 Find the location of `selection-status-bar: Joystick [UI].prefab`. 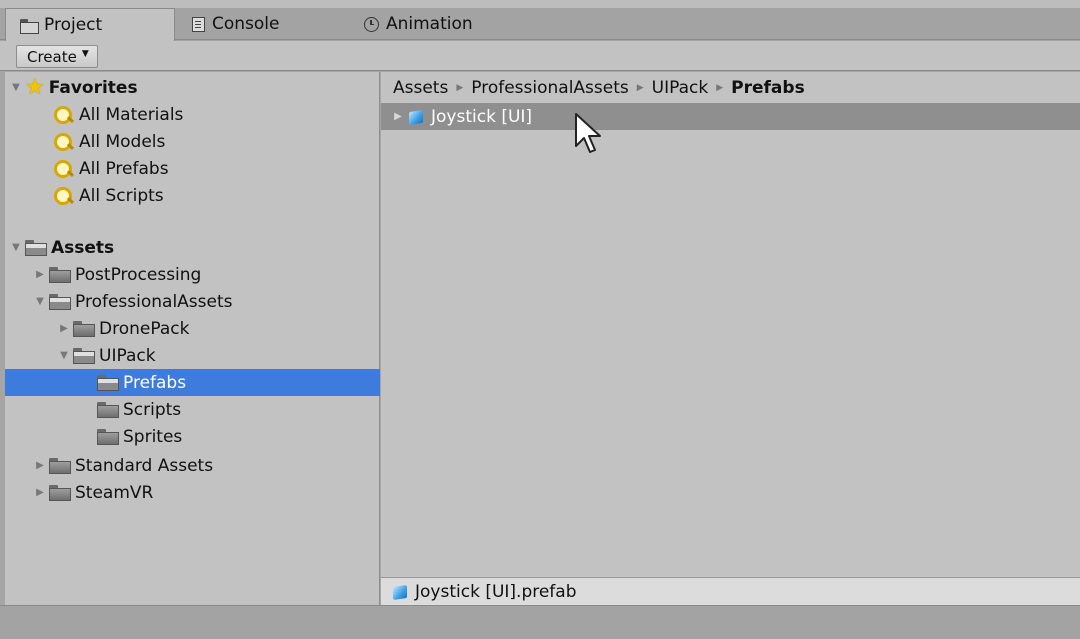

selection-status-bar: Joystick [UI].prefab is located at coordinates (730, 591).